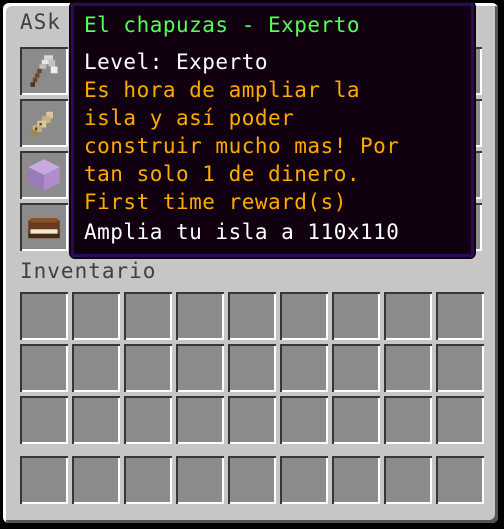 The image size is (504, 529). What do you see at coordinates (222, 90) in the screenshot?
I see `tooltip-description-line: Es hora de ampliar la` at bounding box center [222, 90].